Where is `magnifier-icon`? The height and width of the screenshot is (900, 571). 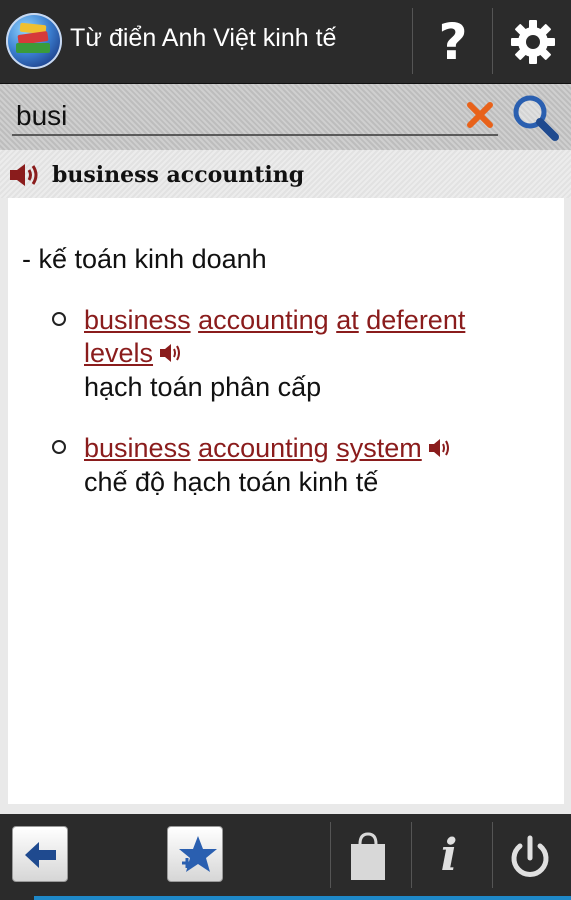 magnifier-icon is located at coordinates (536, 118).